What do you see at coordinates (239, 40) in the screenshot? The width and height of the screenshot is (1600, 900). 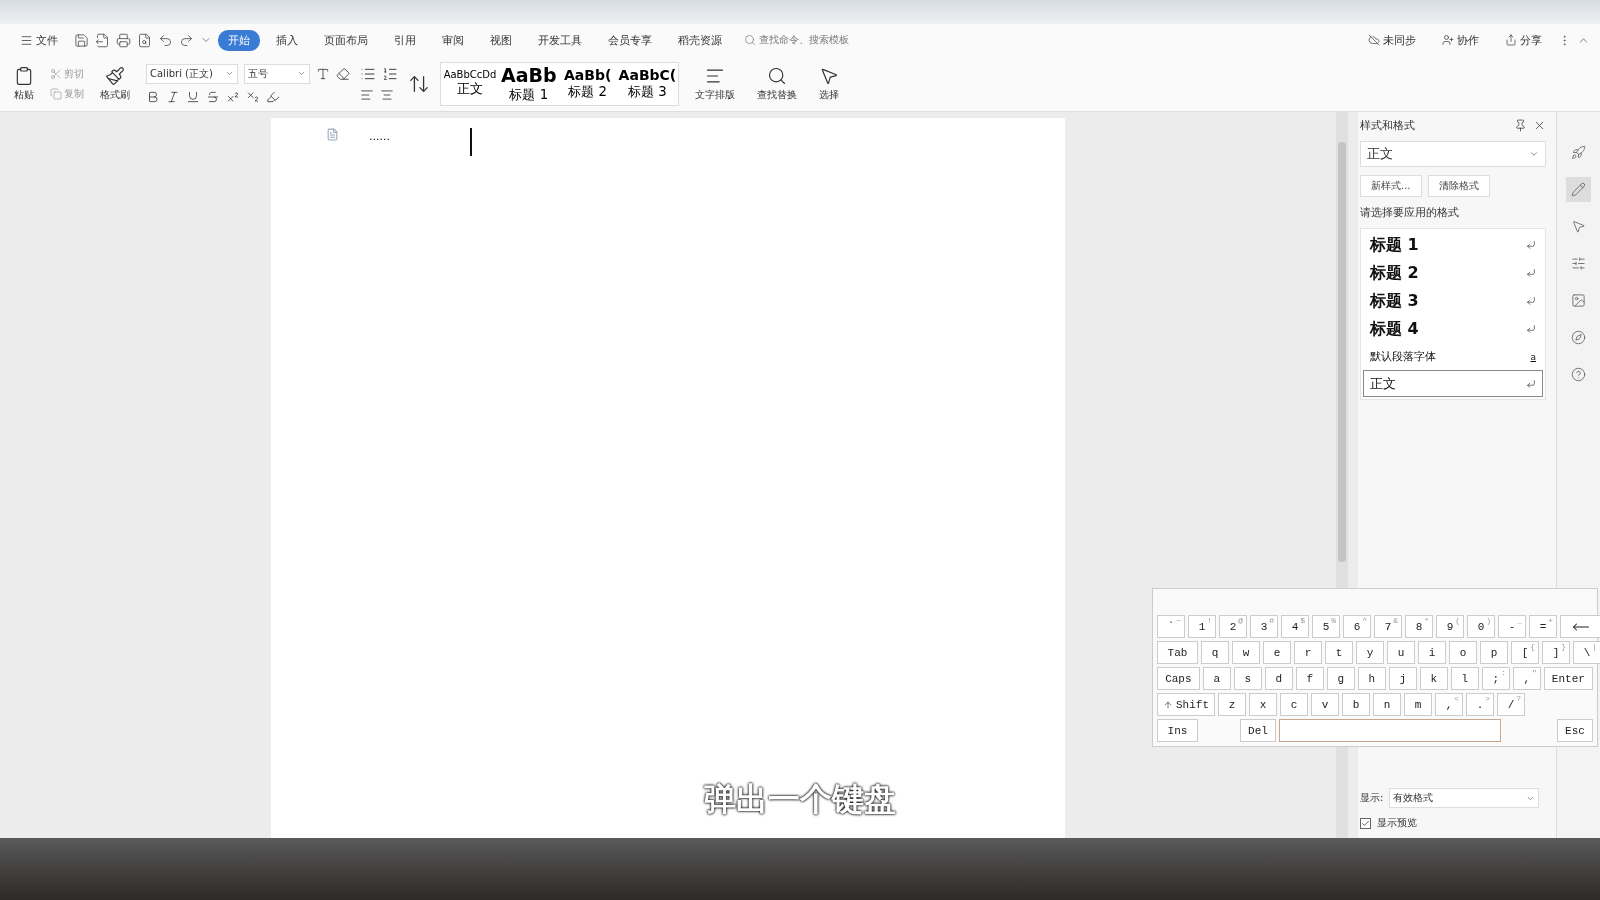 I see `ribbon-tab: 开始` at bounding box center [239, 40].